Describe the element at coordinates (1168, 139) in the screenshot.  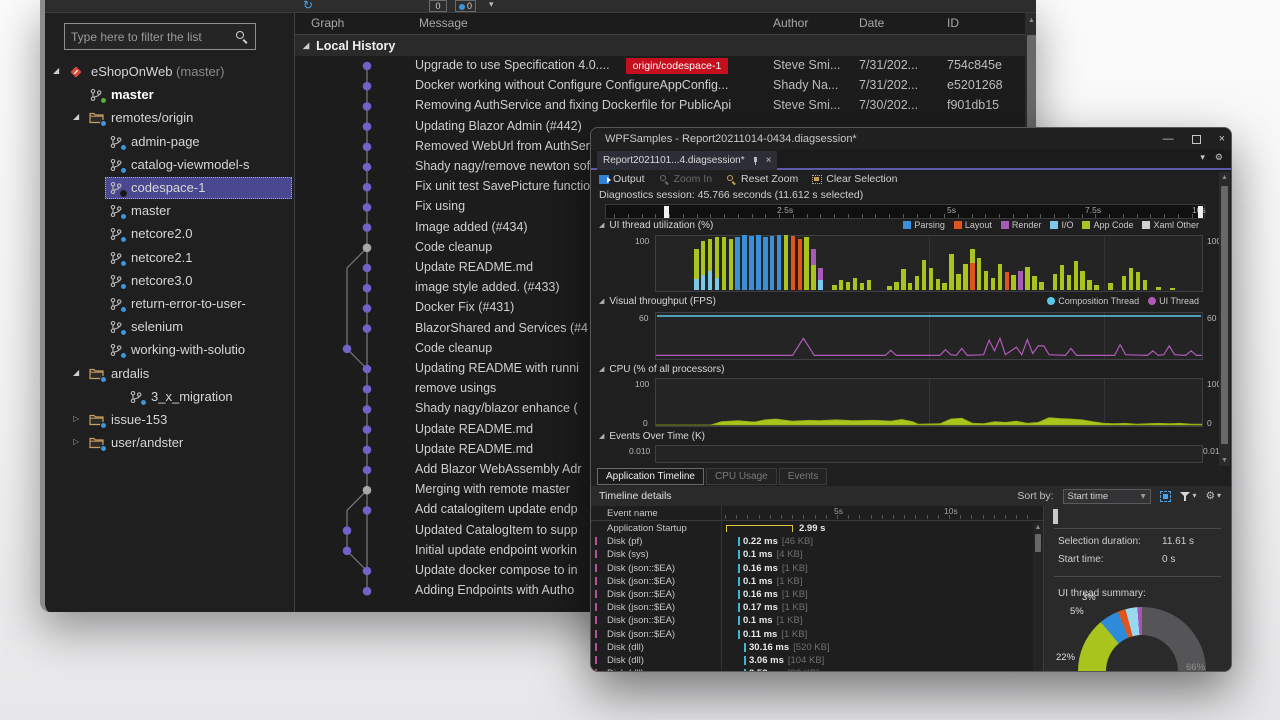
I see `minimize-button: —` at that location.